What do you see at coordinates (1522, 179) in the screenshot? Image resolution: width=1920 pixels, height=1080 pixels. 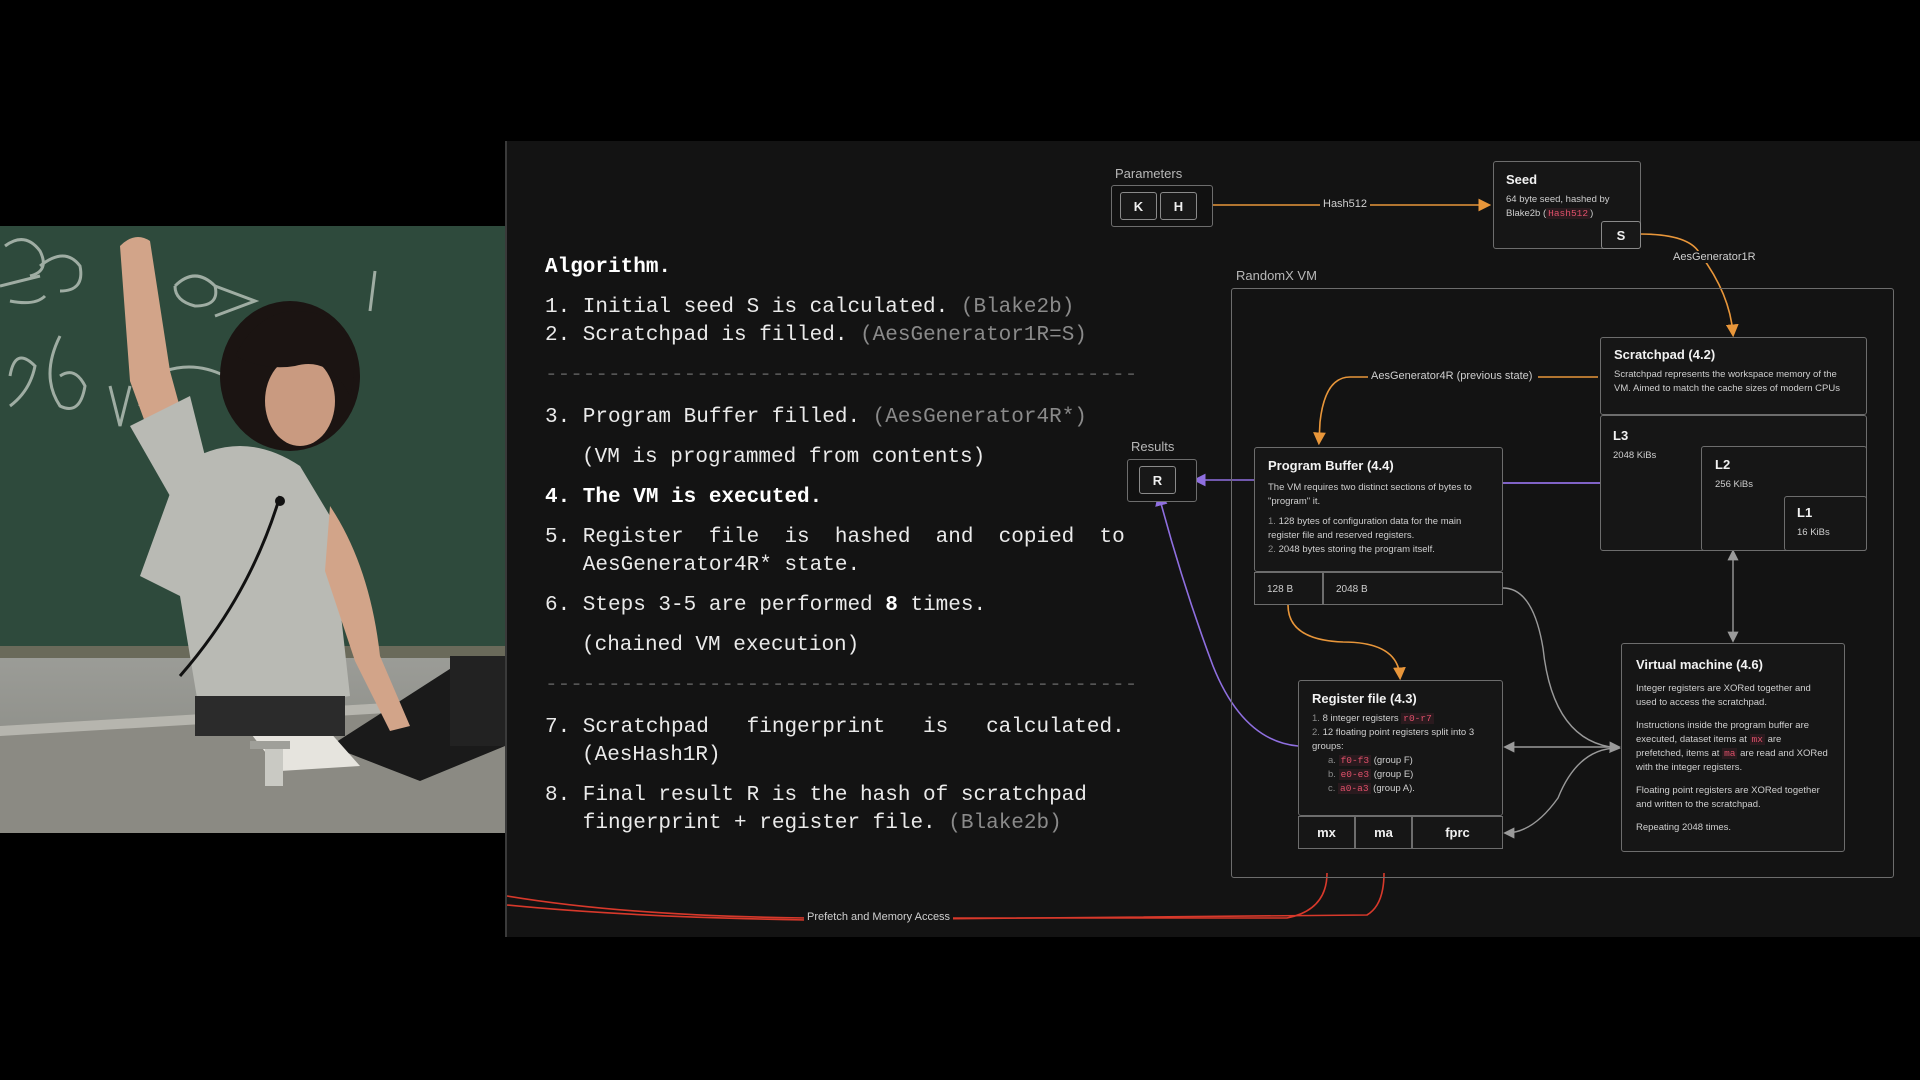 I see `seed-title: Seed` at bounding box center [1522, 179].